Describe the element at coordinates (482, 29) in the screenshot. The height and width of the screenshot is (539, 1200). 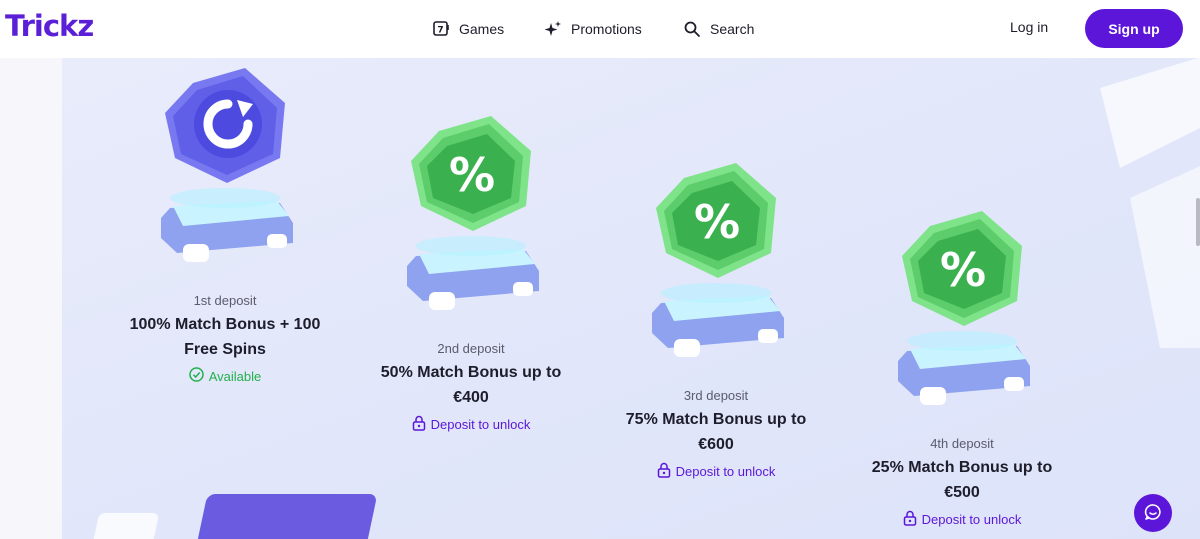
I see `nav-games-label: Games` at that location.